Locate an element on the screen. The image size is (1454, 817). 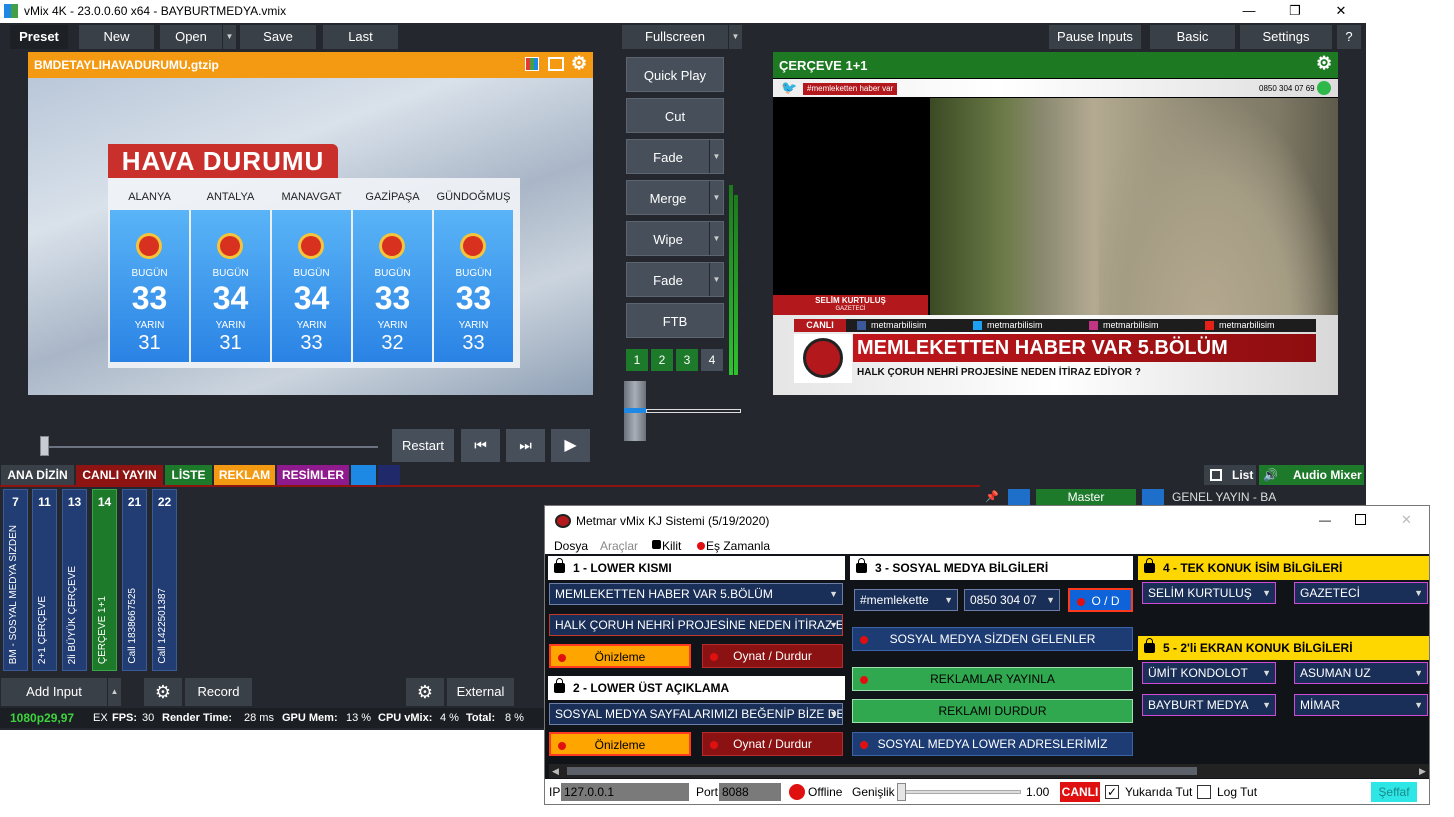
menu-dosya: Dosya is located at coordinates (571, 546).